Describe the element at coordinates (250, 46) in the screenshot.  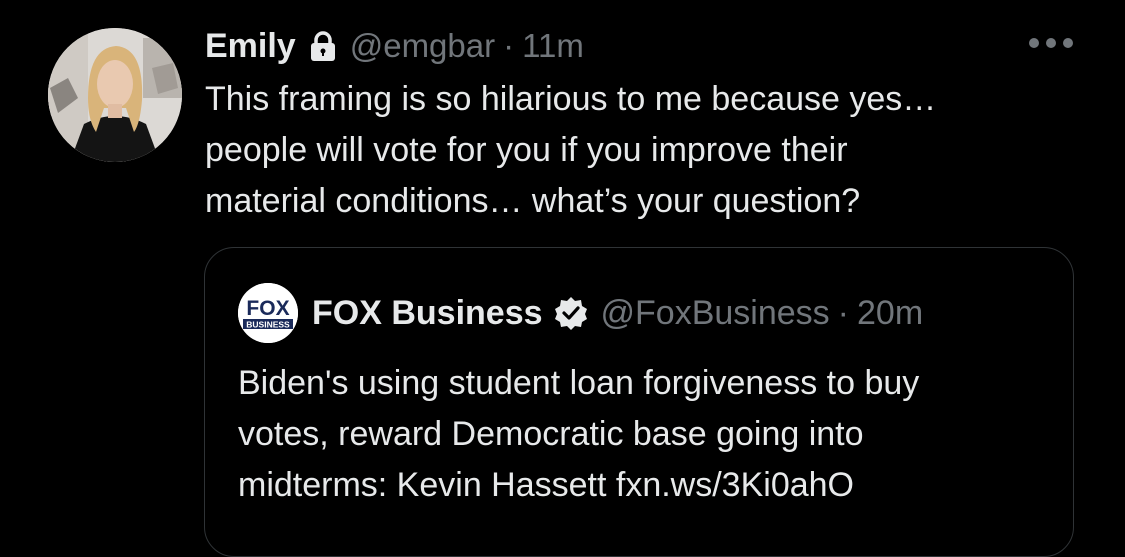
I see `author-name: Emily` at that location.